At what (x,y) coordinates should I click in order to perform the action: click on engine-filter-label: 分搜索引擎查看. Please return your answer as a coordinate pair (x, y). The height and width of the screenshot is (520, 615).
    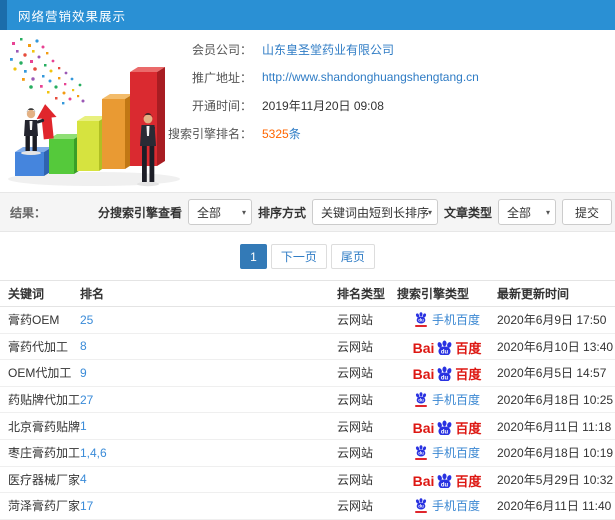
    Looking at the image, I should click on (139, 212).